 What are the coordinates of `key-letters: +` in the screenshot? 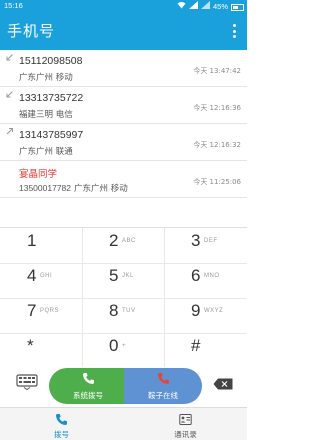 It's located at (124, 346).